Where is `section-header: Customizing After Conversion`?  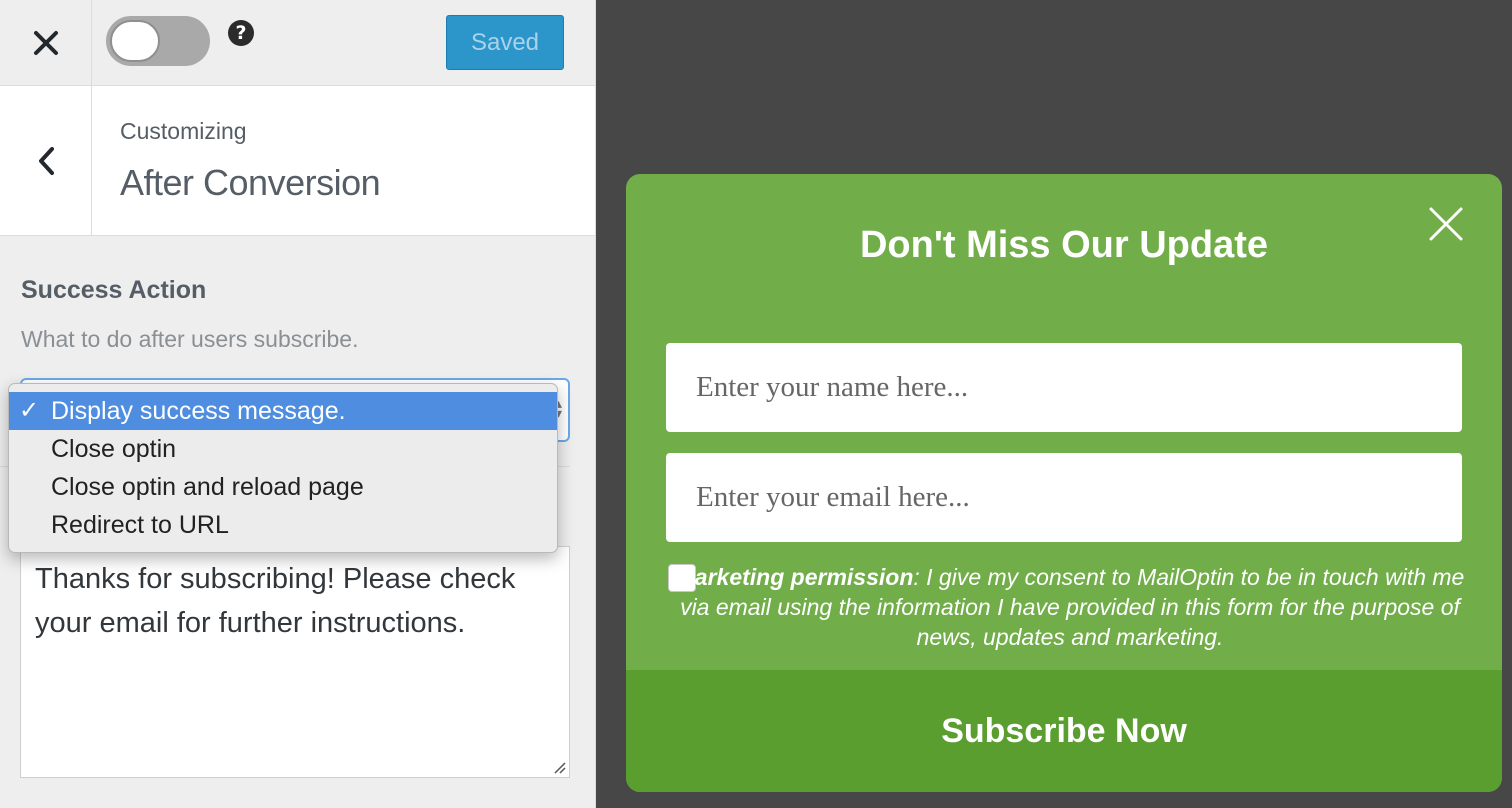
section-header: Customizing After Conversion is located at coordinates (297, 161).